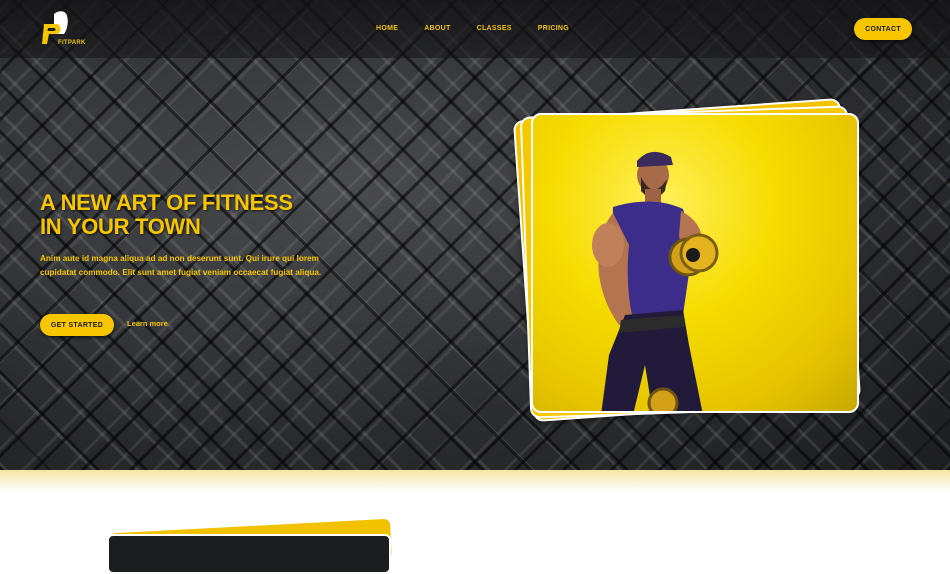 This screenshot has width=950, height=574. Describe the element at coordinates (147, 323) in the screenshot. I see `learn-more-link: Learn more` at that location.